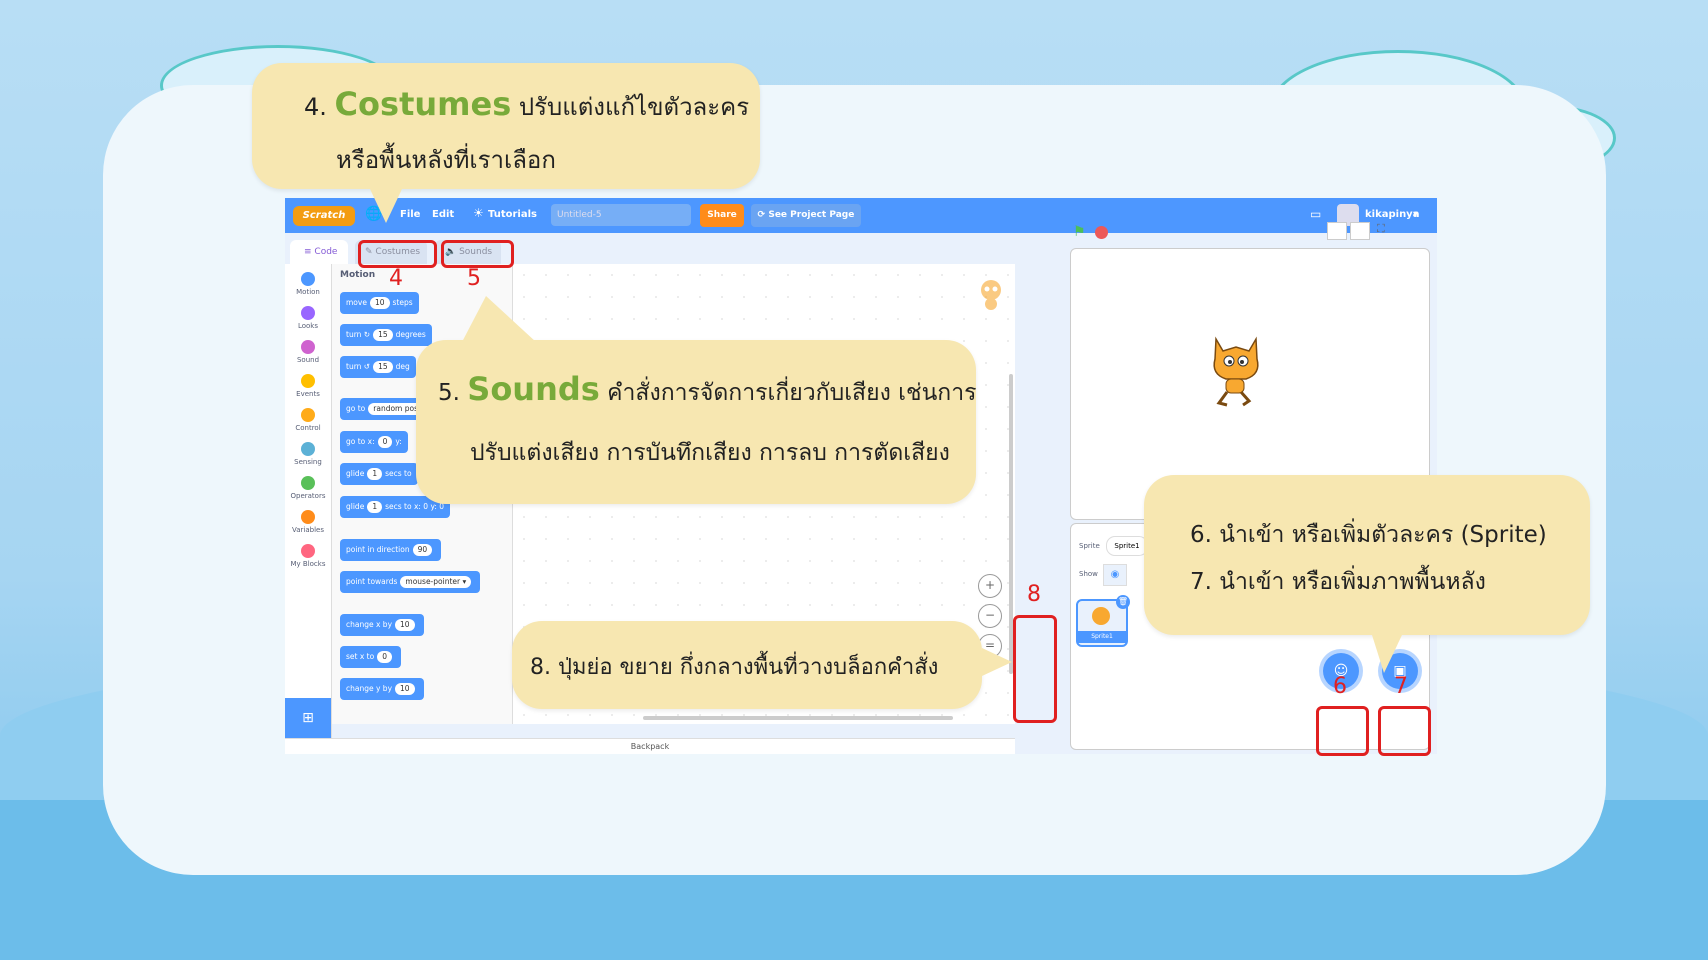  Describe the element at coordinates (1034, 594) in the screenshot. I see `marker-8: 8` at that location.